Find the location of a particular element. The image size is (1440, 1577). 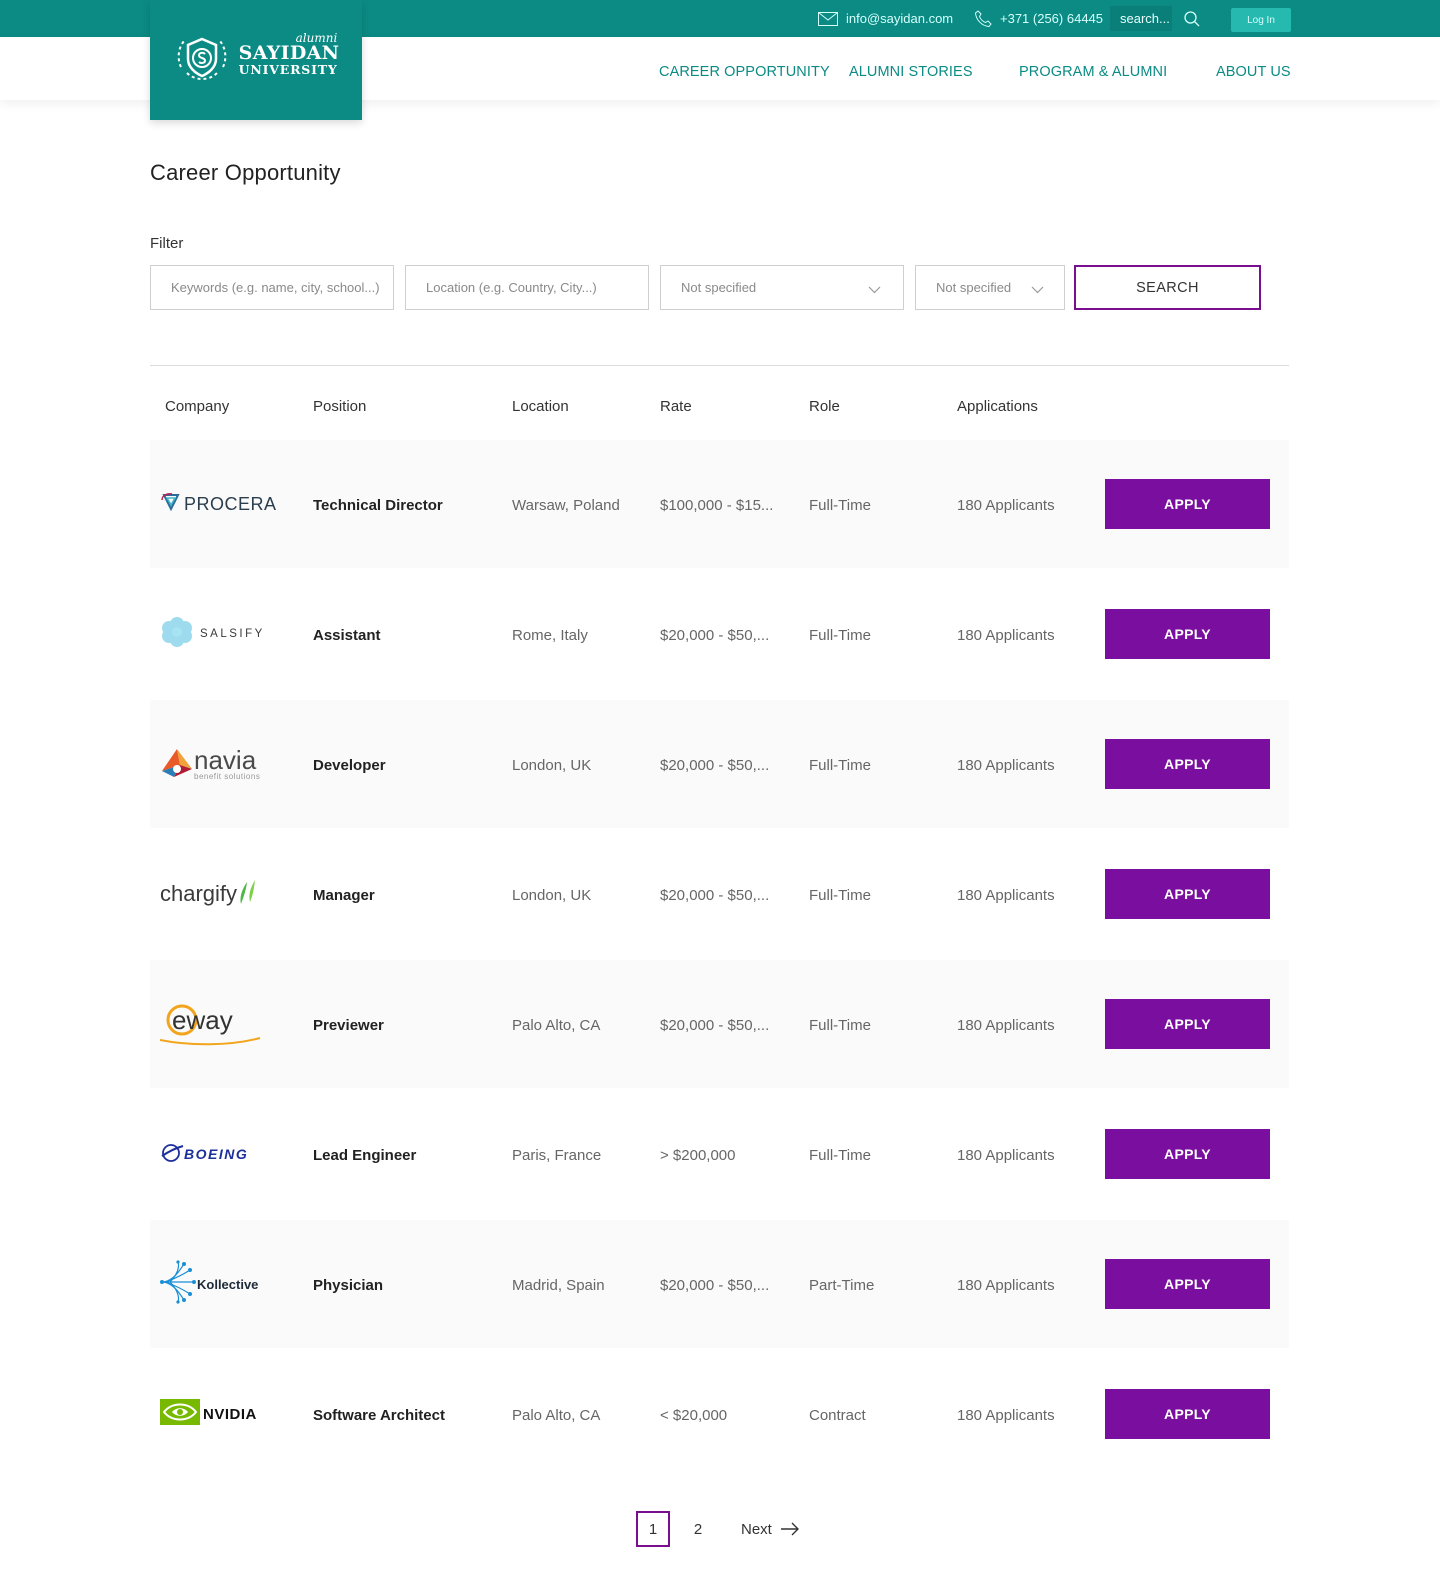

logo-alumni-text: alumni is located at coordinates (316, 38).